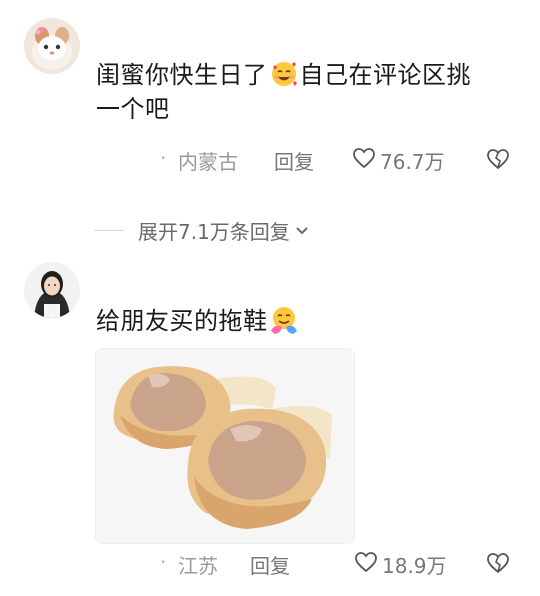 Image resolution: width=540 pixels, height=596 pixels. I want to click on location-label: 内蒙古, so click(208, 162).